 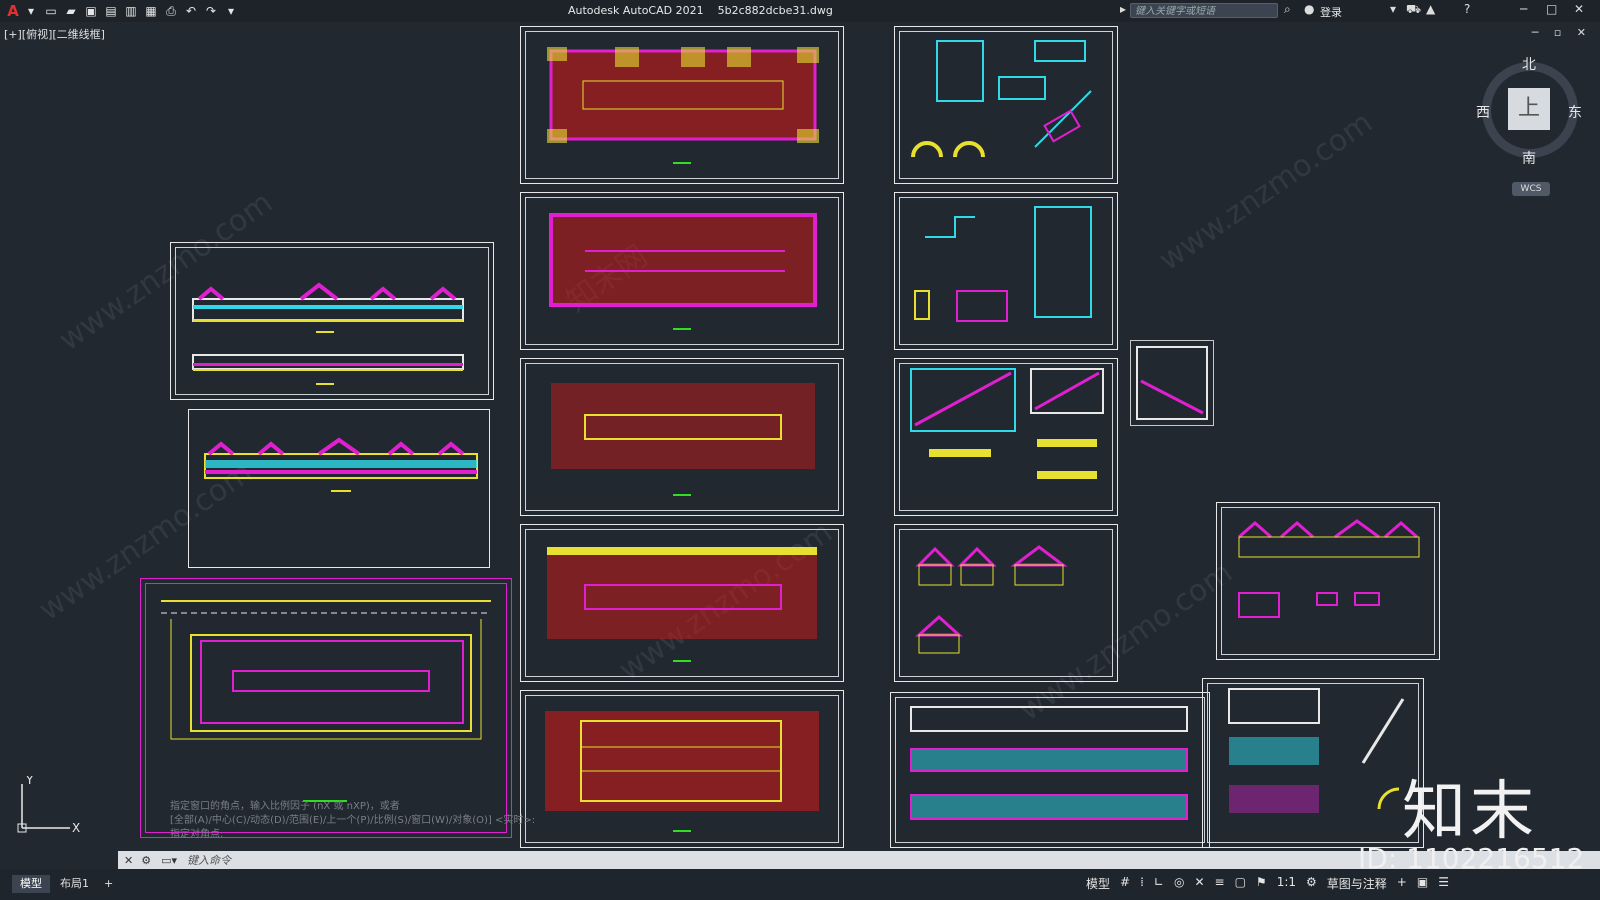 What do you see at coordinates (151, 11) in the screenshot?
I see `plot-preview-icon: ▦` at bounding box center [151, 11].